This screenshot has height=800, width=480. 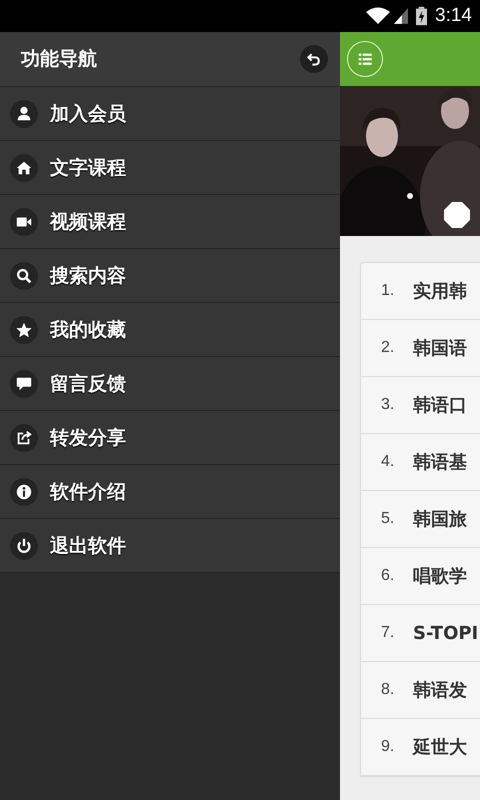 What do you see at coordinates (401, 16) in the screenshot?
I see `signal-icon` at bounding box center [401, 16].